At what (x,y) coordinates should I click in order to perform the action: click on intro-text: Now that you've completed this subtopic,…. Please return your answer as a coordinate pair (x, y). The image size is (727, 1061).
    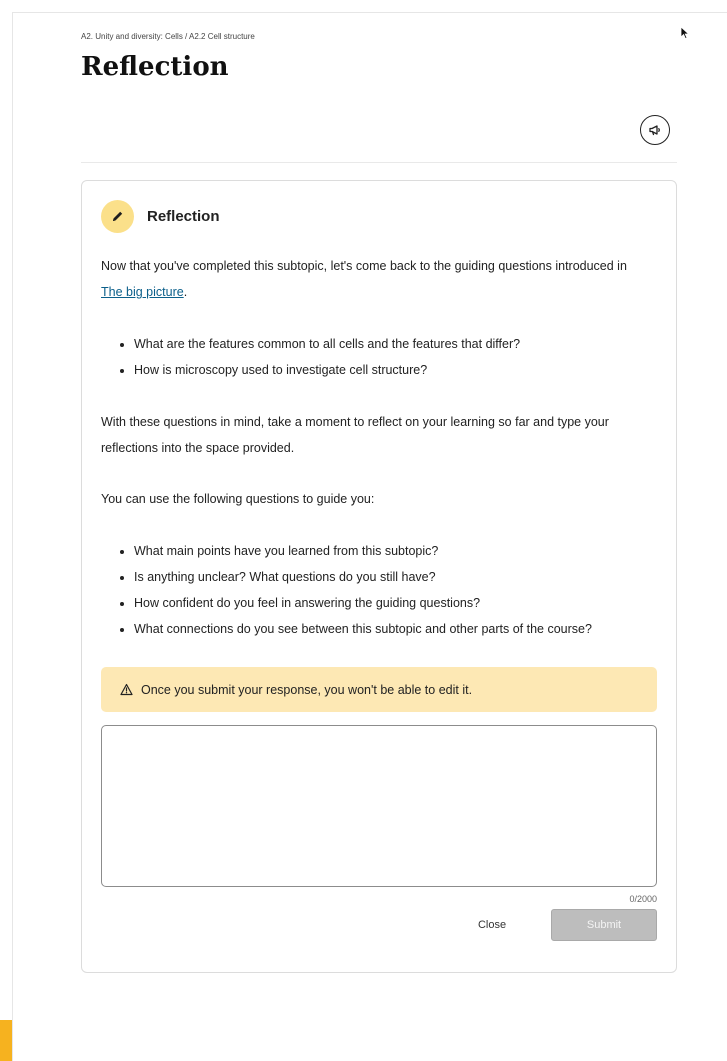
    Looking at the image, I should click on (373, 279).